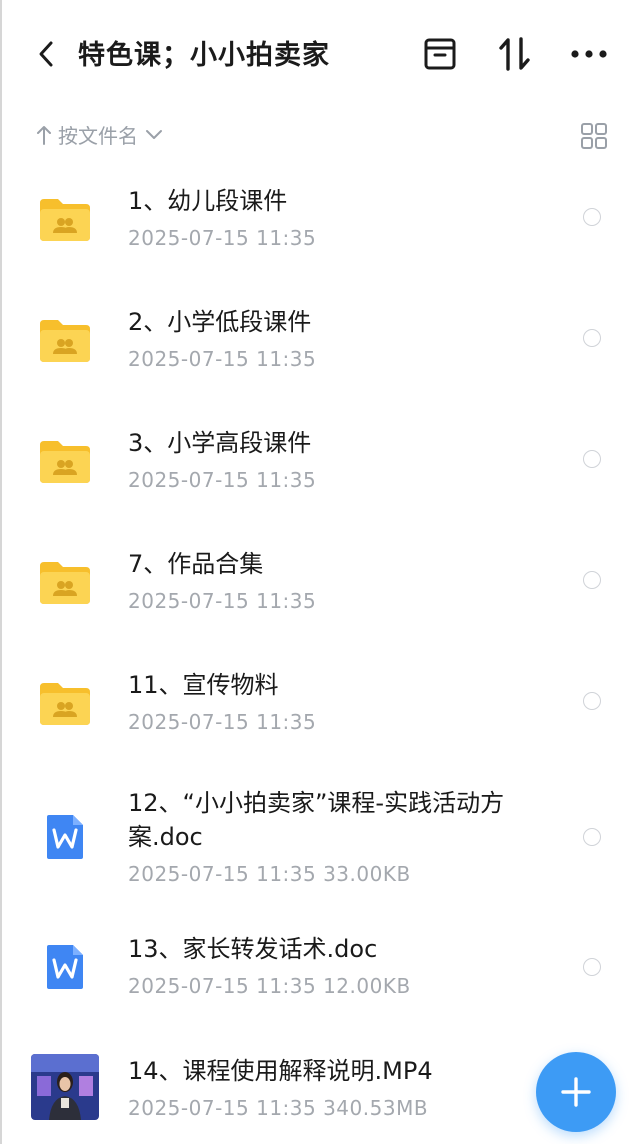 This screenshot has height=1144, width=640. Describe the element at coordinates (154, 134) in the screenshot. I see `chevron-down-icon` at that location.